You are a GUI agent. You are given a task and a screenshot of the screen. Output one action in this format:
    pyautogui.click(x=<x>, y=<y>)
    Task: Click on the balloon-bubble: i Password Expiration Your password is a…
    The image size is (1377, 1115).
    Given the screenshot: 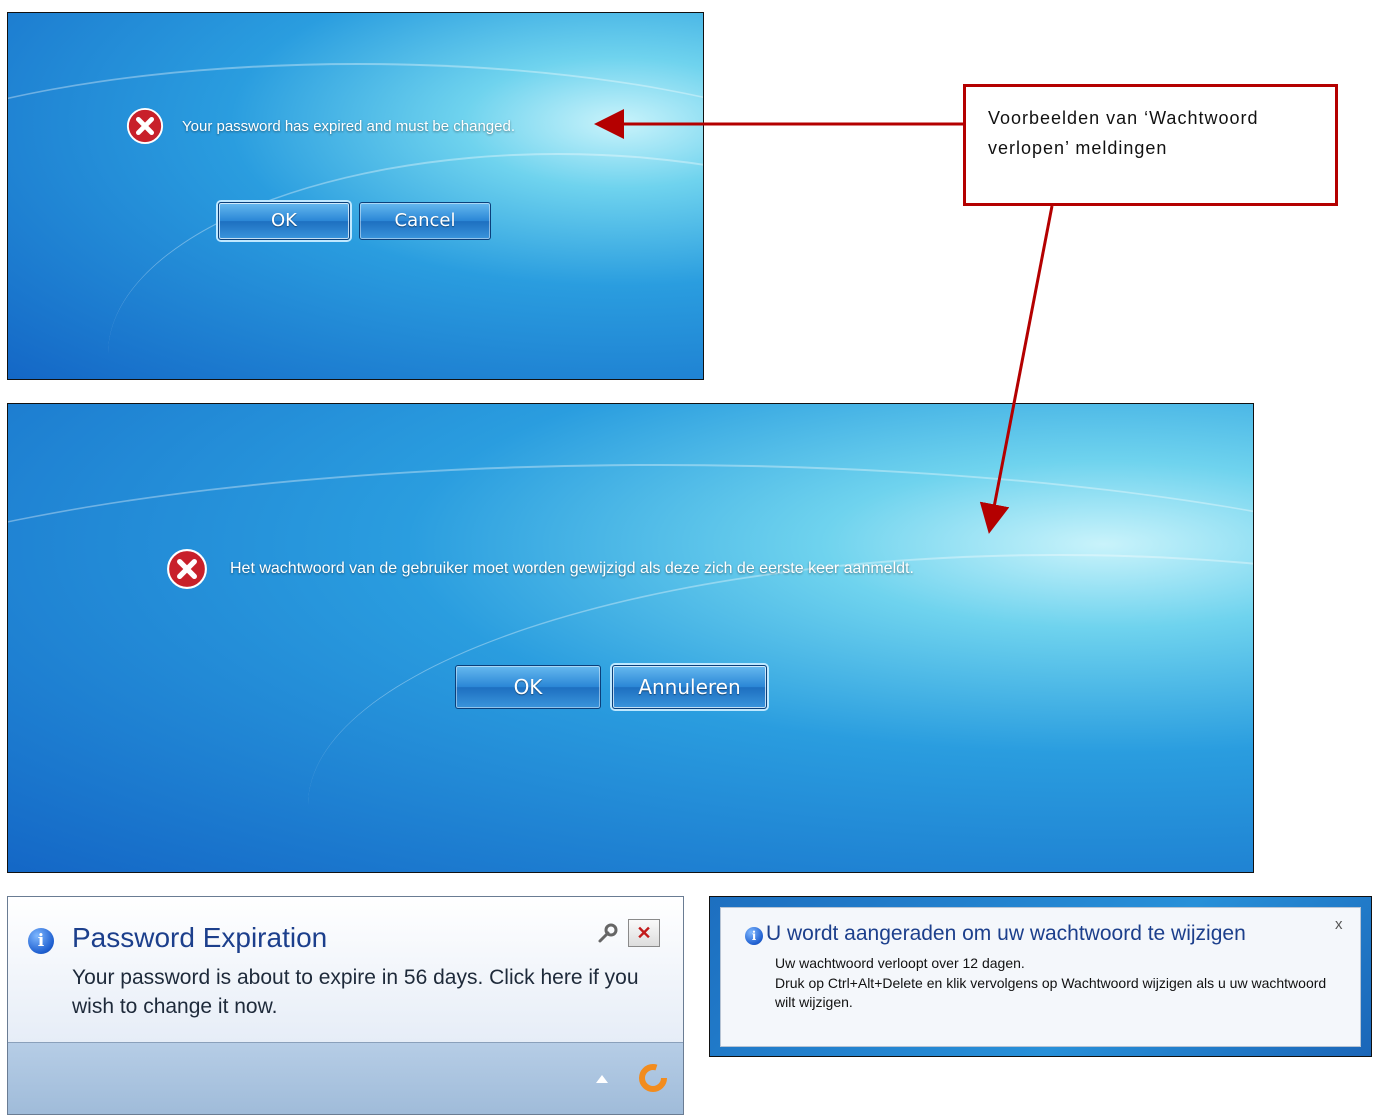 What is the action you would take?
    pyautogui.click(x=345, y=970)
    